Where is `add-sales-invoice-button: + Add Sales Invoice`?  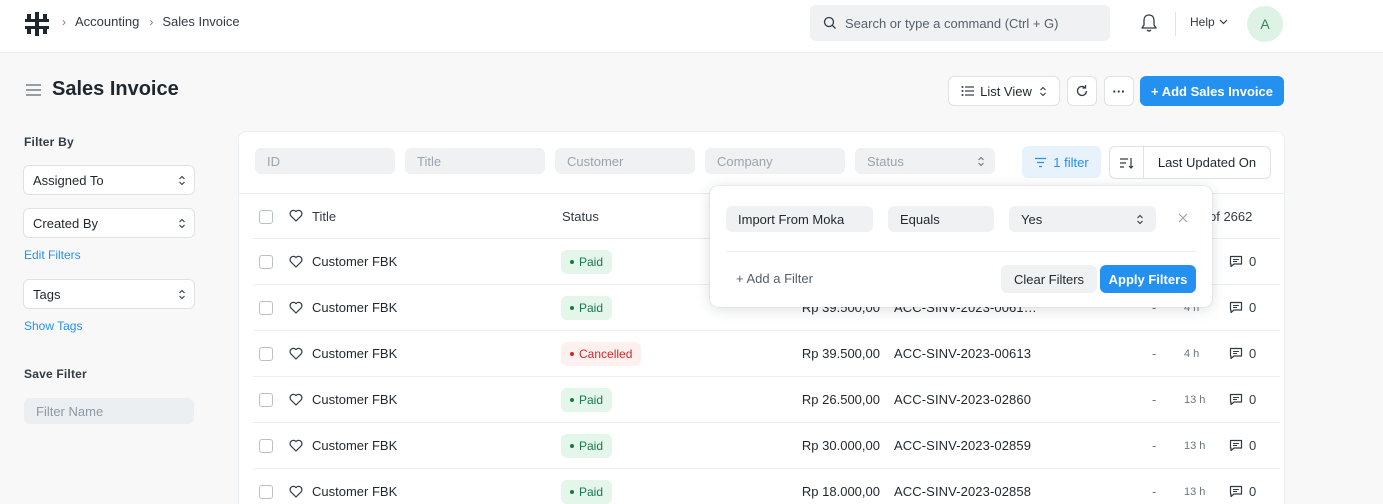 add-sales-invoice-button: + Add Sales Invoice is located at coordinates (1212, 91).